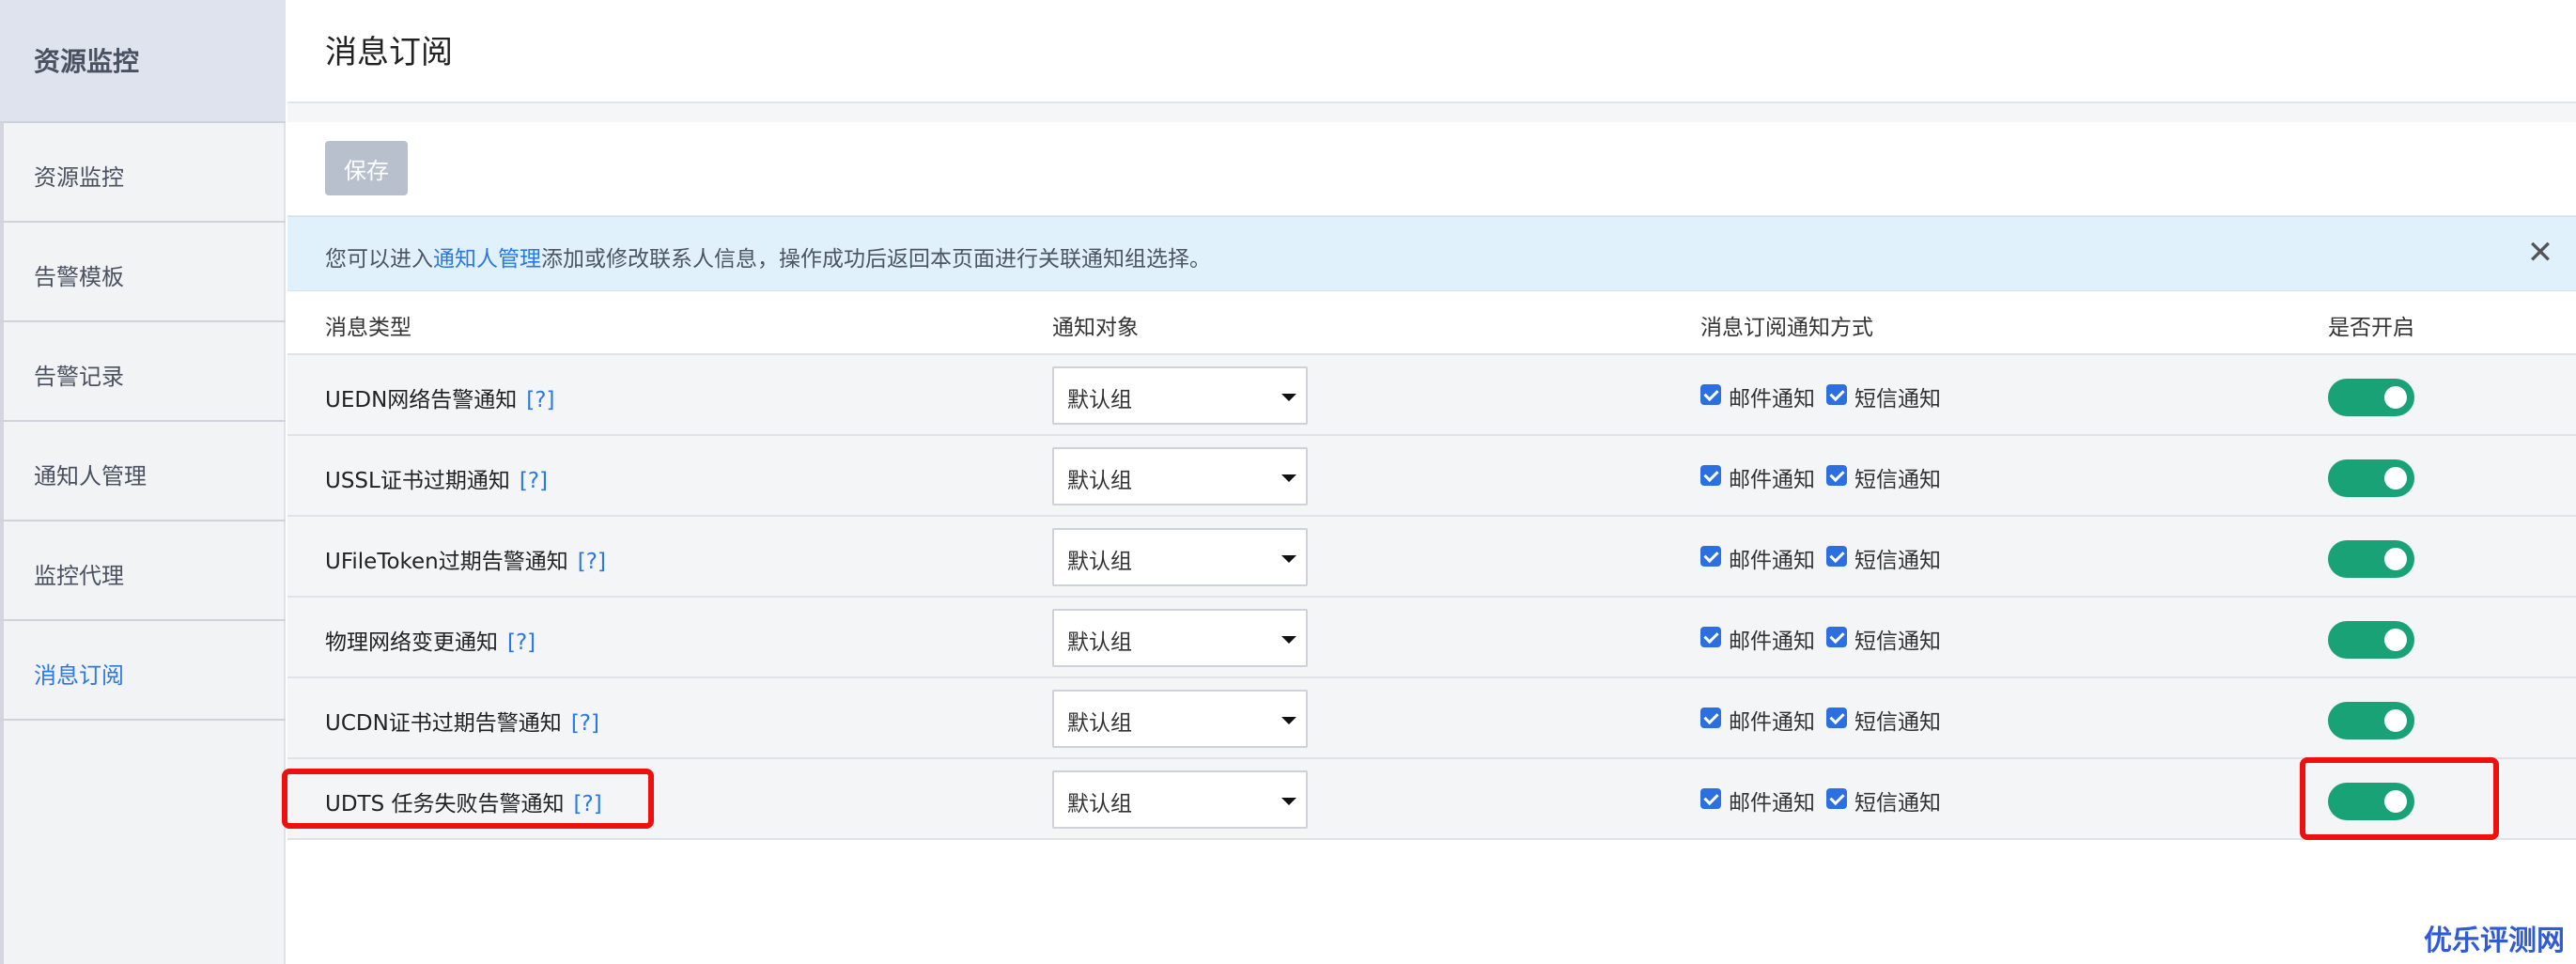  I want to click on sidebar-item-resource-monitor: 资源监控, so click(143, 173).